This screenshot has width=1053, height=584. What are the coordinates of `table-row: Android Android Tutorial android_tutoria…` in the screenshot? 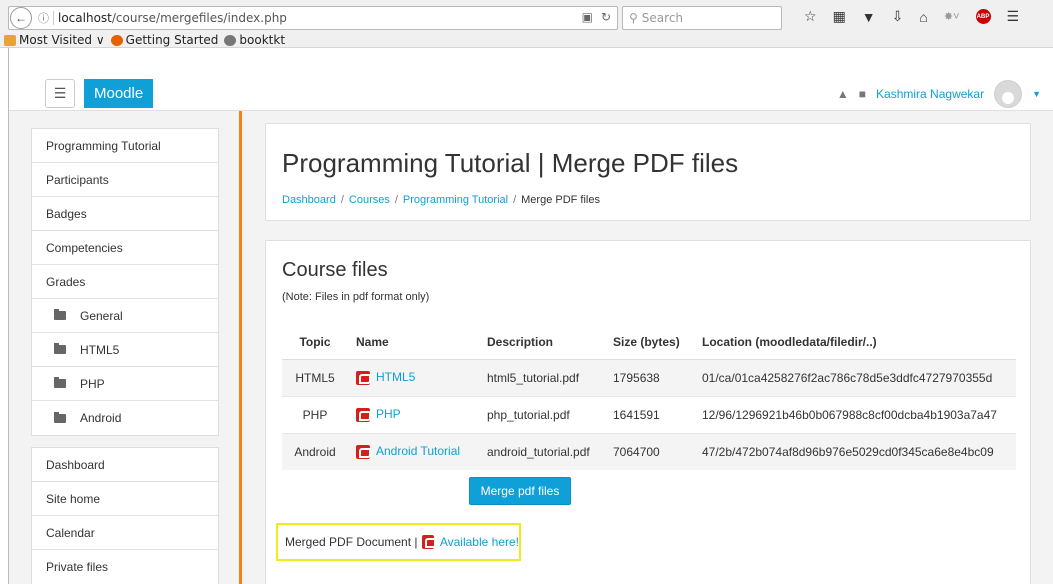 It's located at (649, 451).